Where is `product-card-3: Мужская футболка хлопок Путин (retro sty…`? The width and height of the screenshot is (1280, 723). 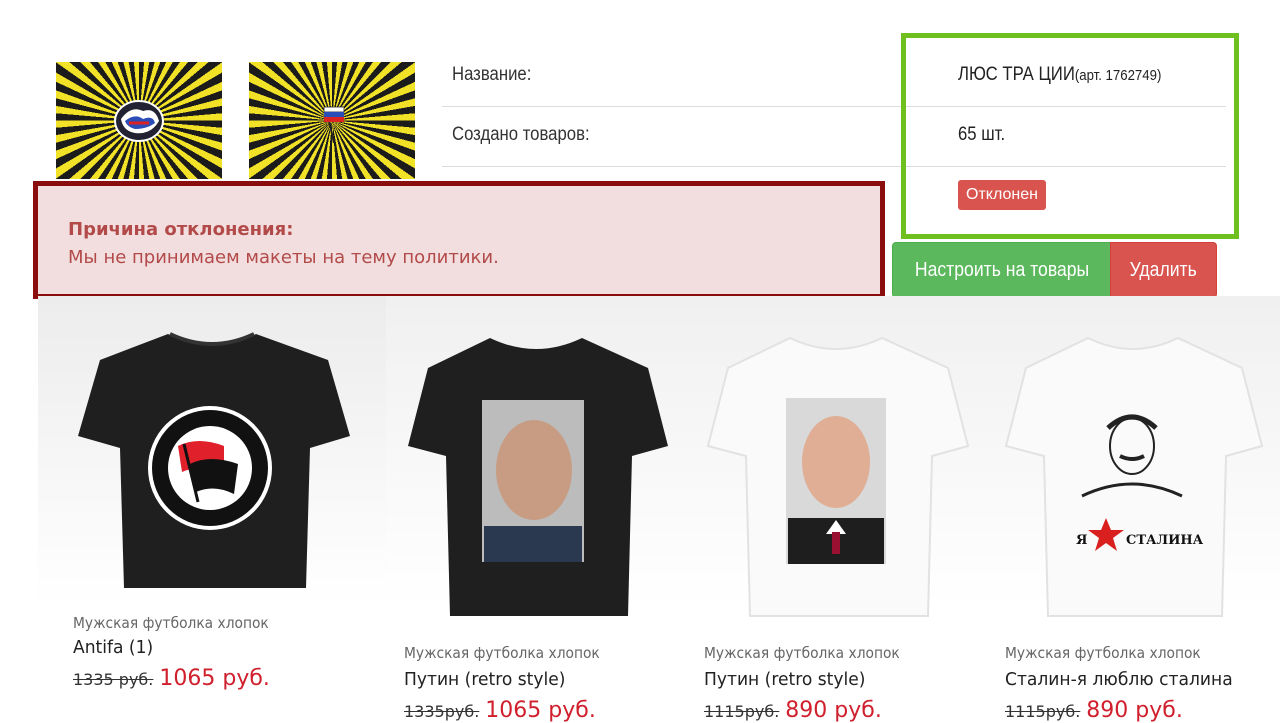 product-card-3: Мужская футболка хлопок Путин (retro sty… is located at coordinates (836, 509).